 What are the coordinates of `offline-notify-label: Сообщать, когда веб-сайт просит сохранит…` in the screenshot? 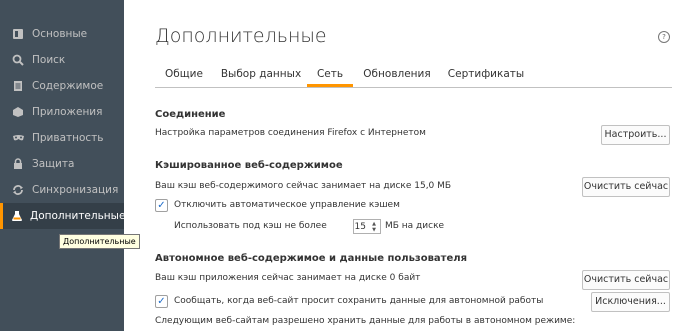 It's located at (359, 301).